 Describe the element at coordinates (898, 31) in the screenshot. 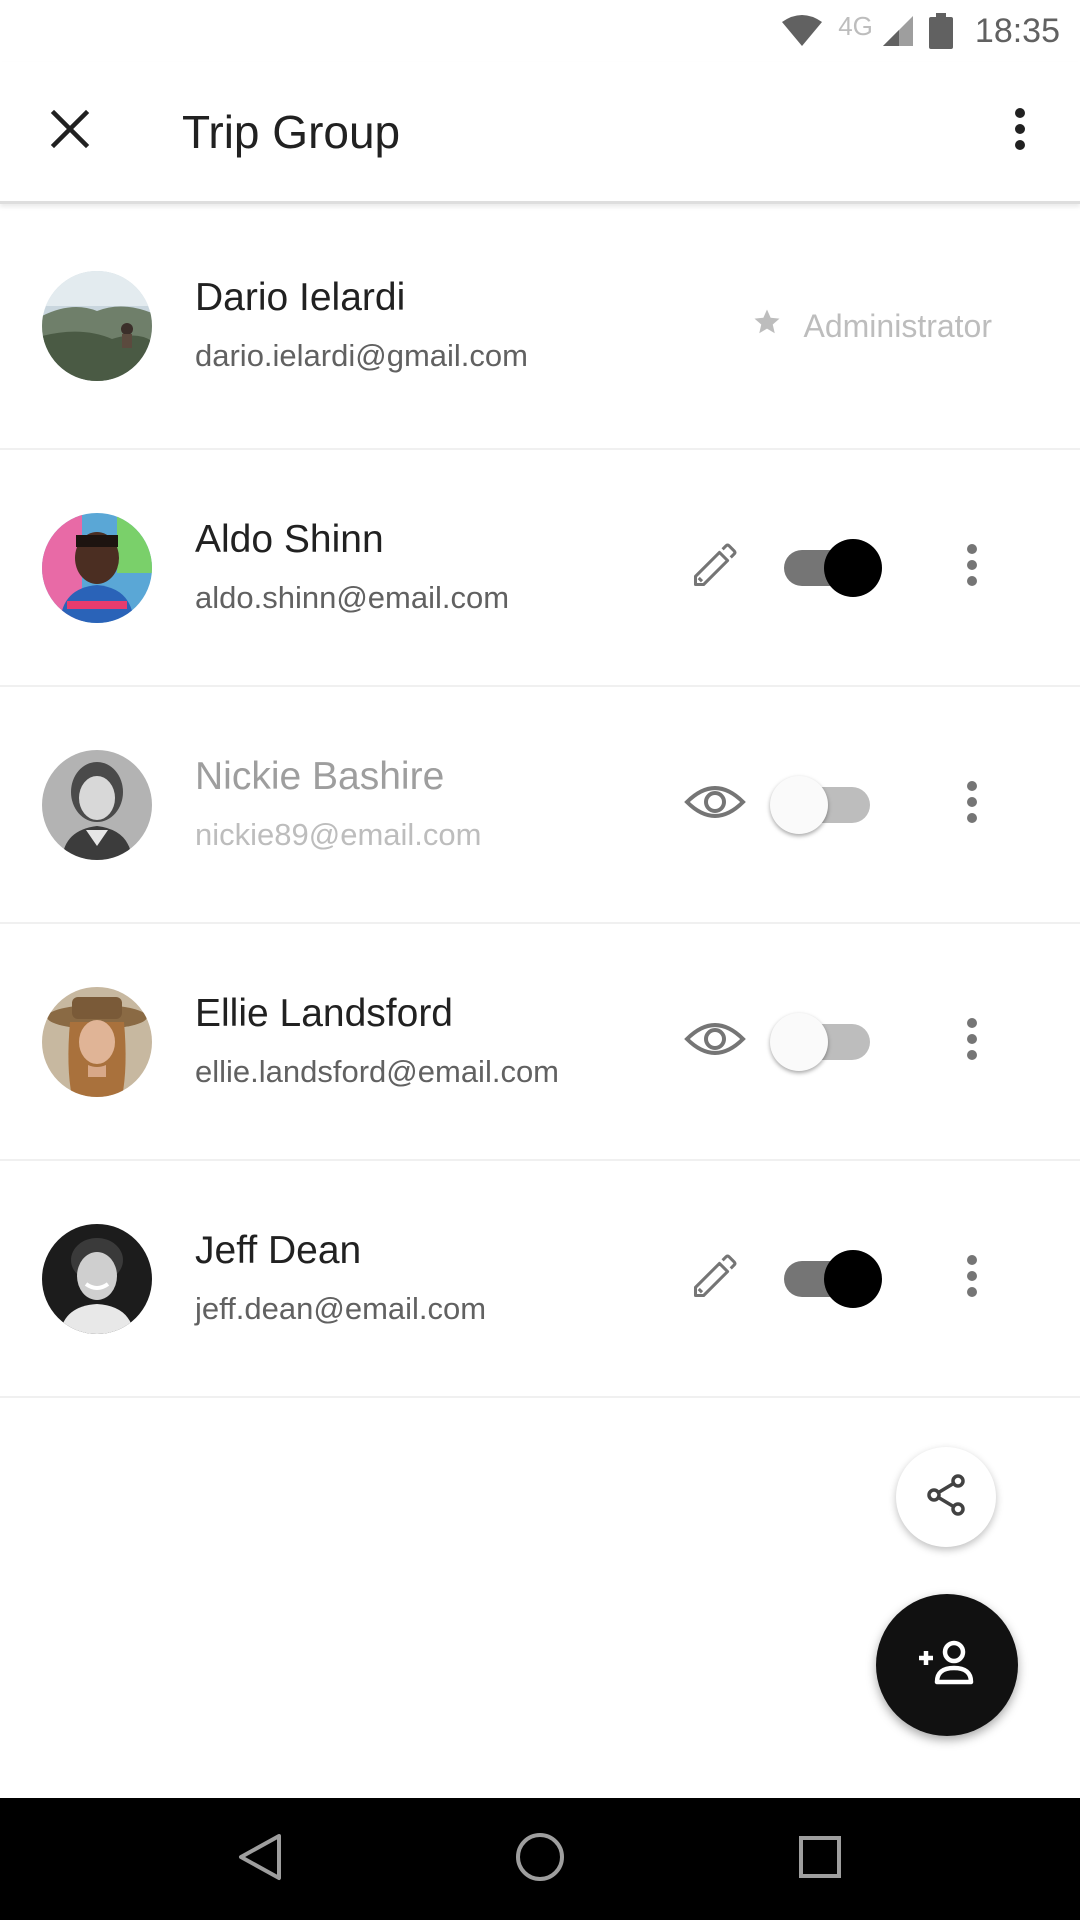

I see `signal-icon` at that location.